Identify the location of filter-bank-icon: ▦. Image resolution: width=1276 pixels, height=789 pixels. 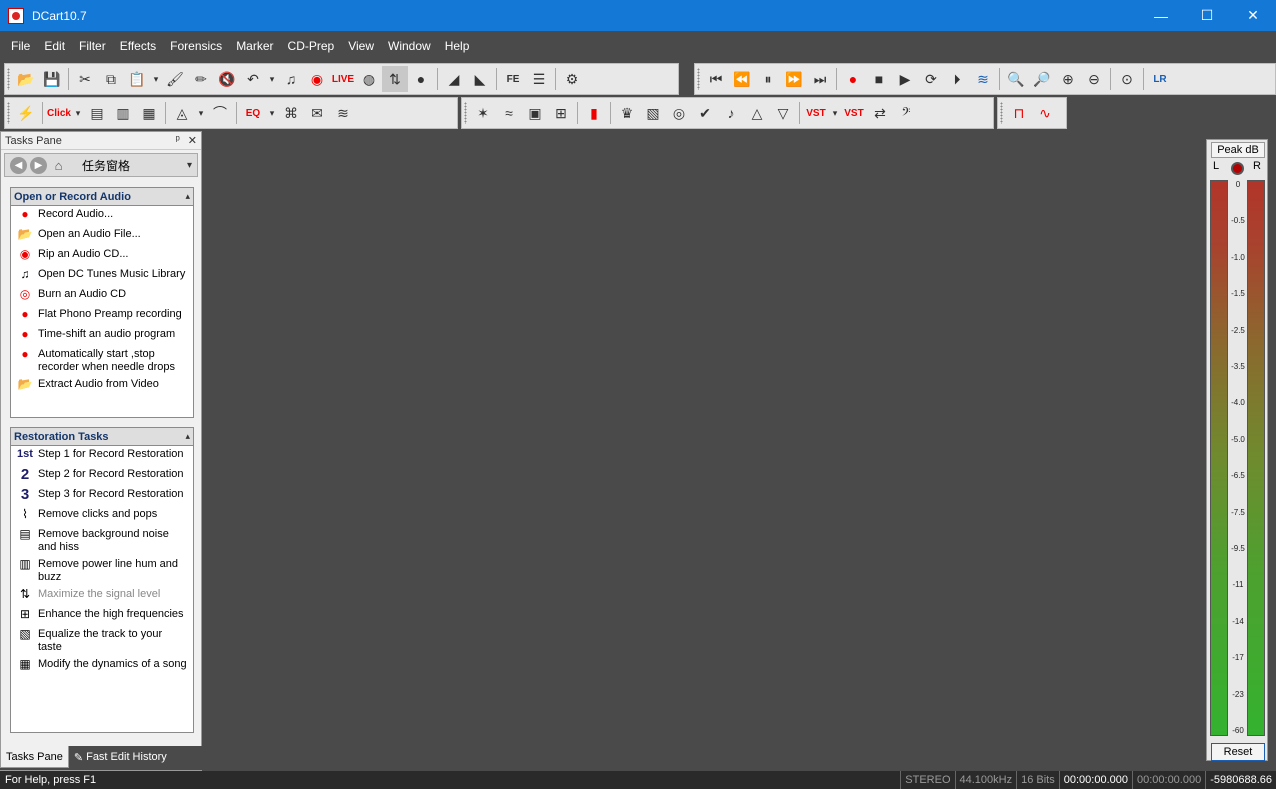
(149, 113).